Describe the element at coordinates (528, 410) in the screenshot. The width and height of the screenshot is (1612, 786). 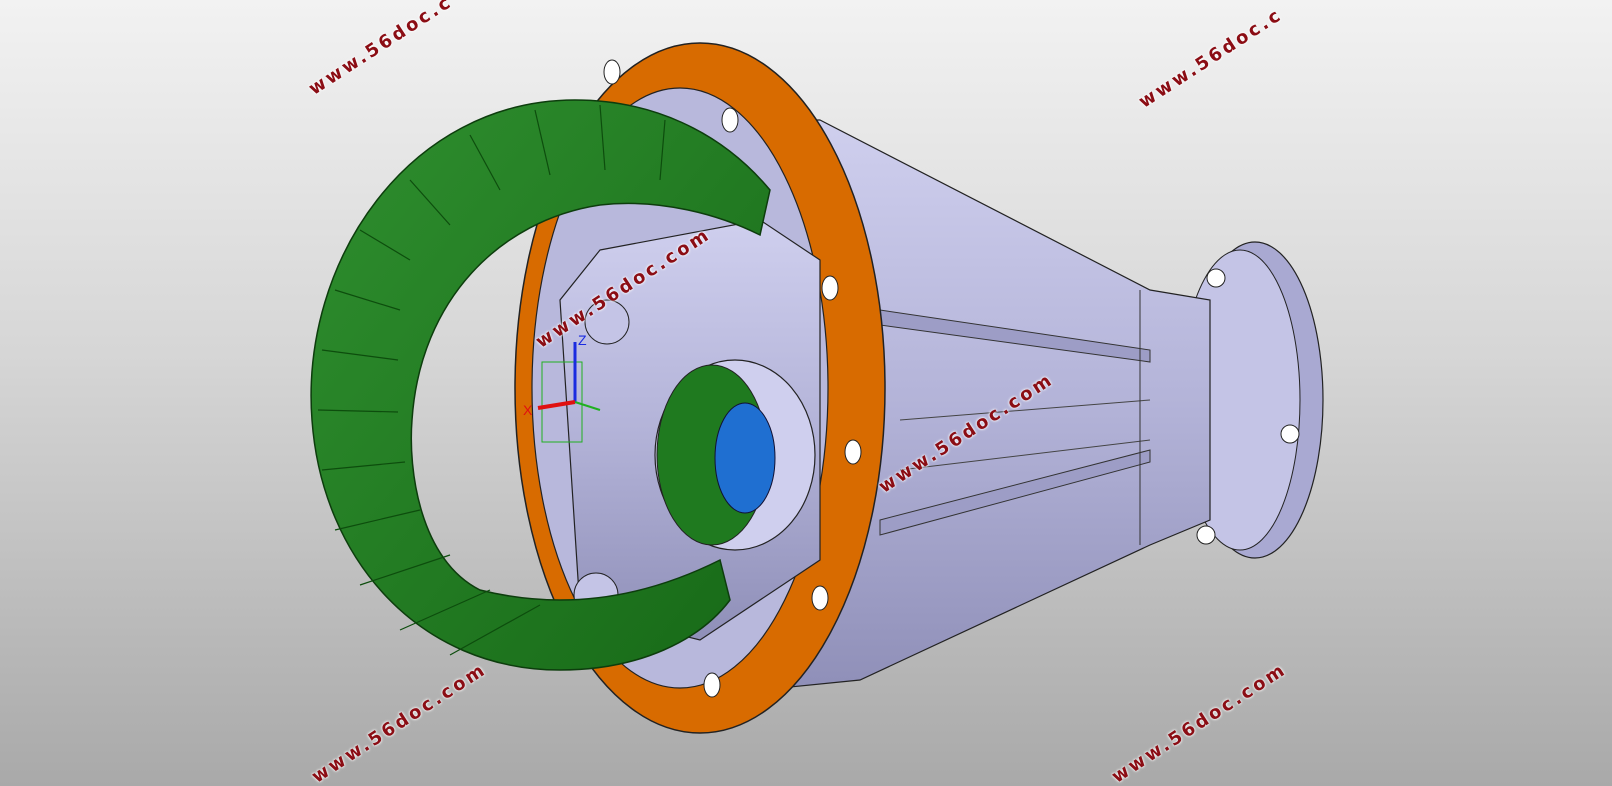
I see `x-axis-label: X` at that location.